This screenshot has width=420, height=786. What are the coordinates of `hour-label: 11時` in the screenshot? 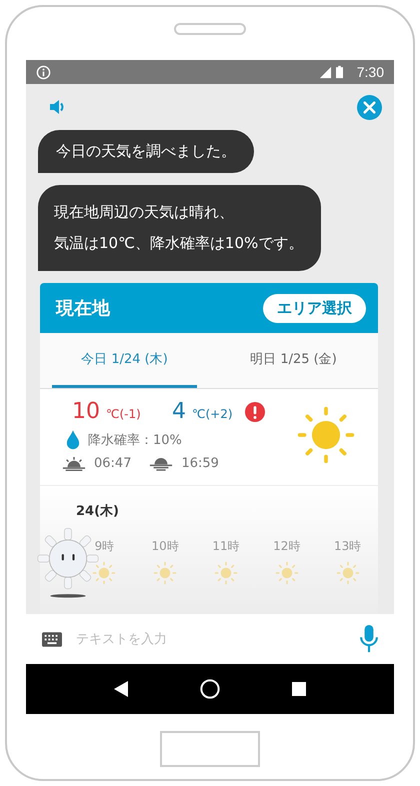 It's located at (226, 546).